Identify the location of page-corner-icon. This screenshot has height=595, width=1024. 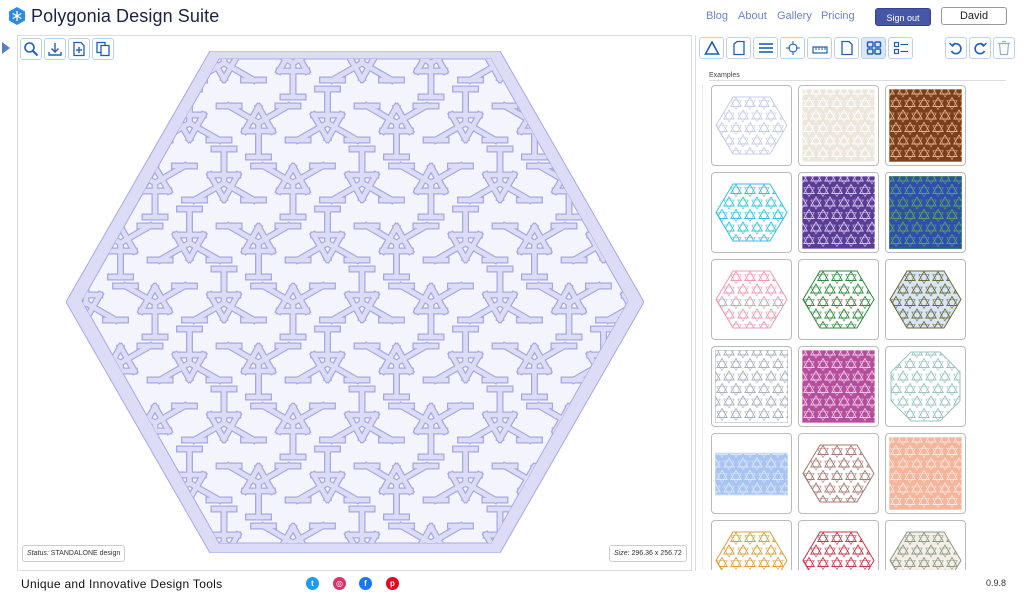
(738, 48).